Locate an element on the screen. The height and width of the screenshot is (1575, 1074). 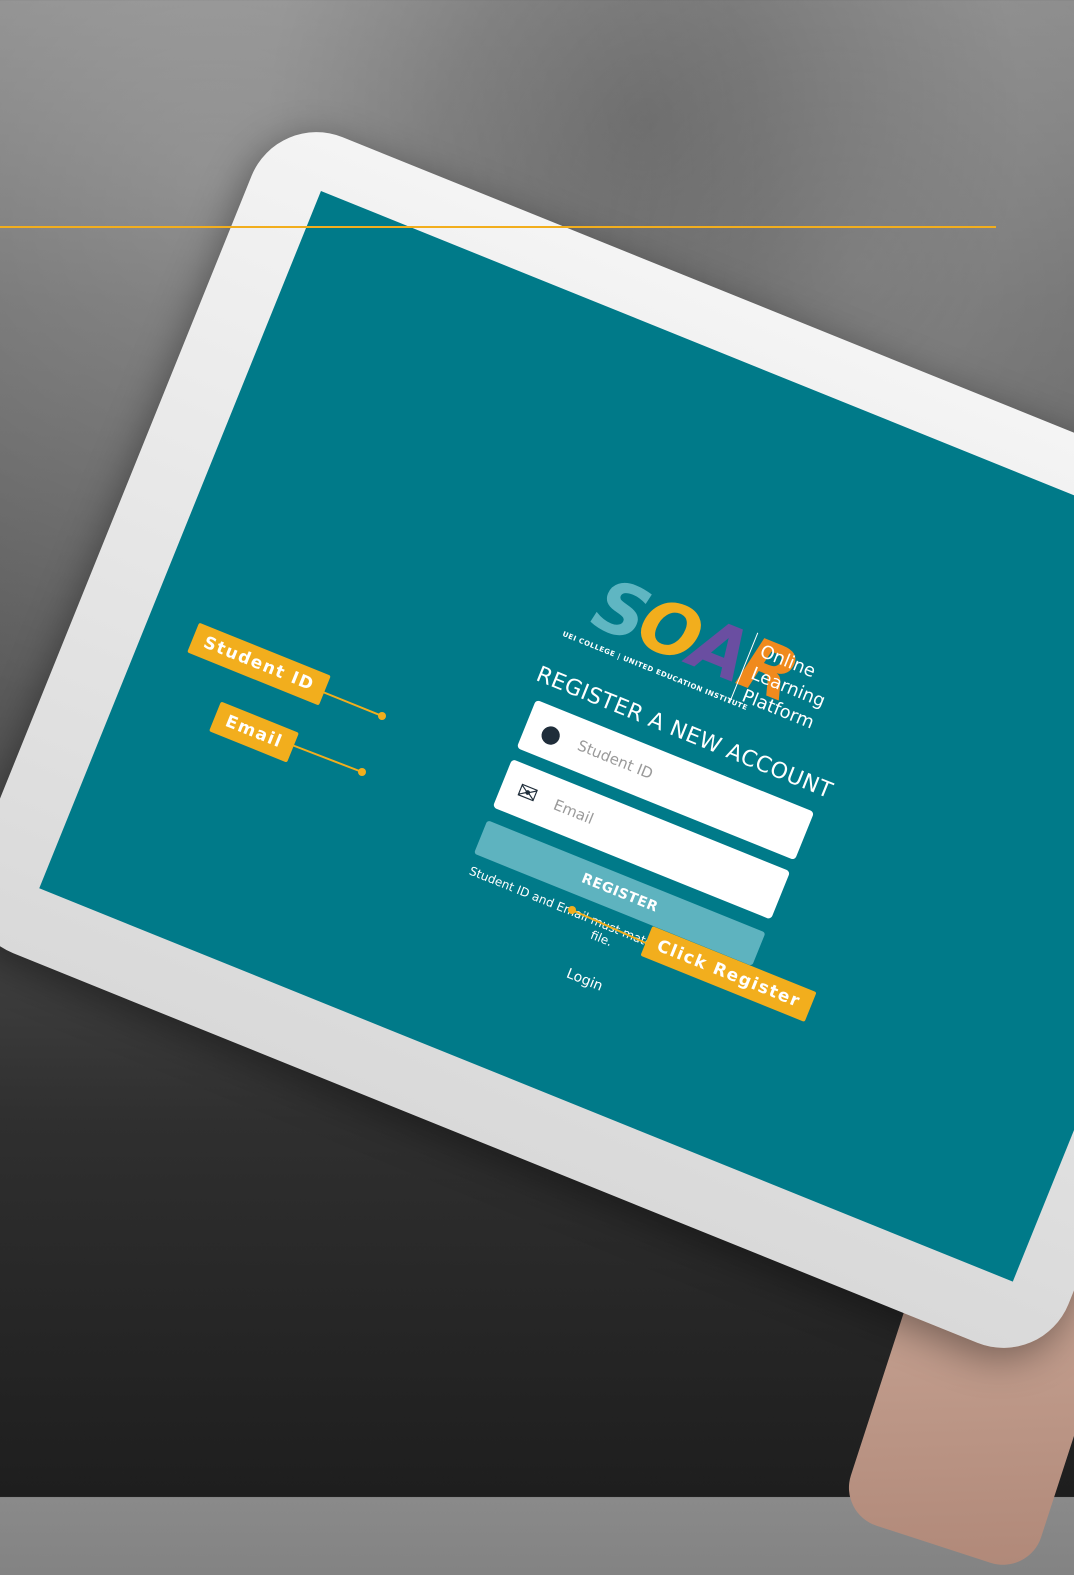
connector-dot-register is located at coordinates (572, 910).